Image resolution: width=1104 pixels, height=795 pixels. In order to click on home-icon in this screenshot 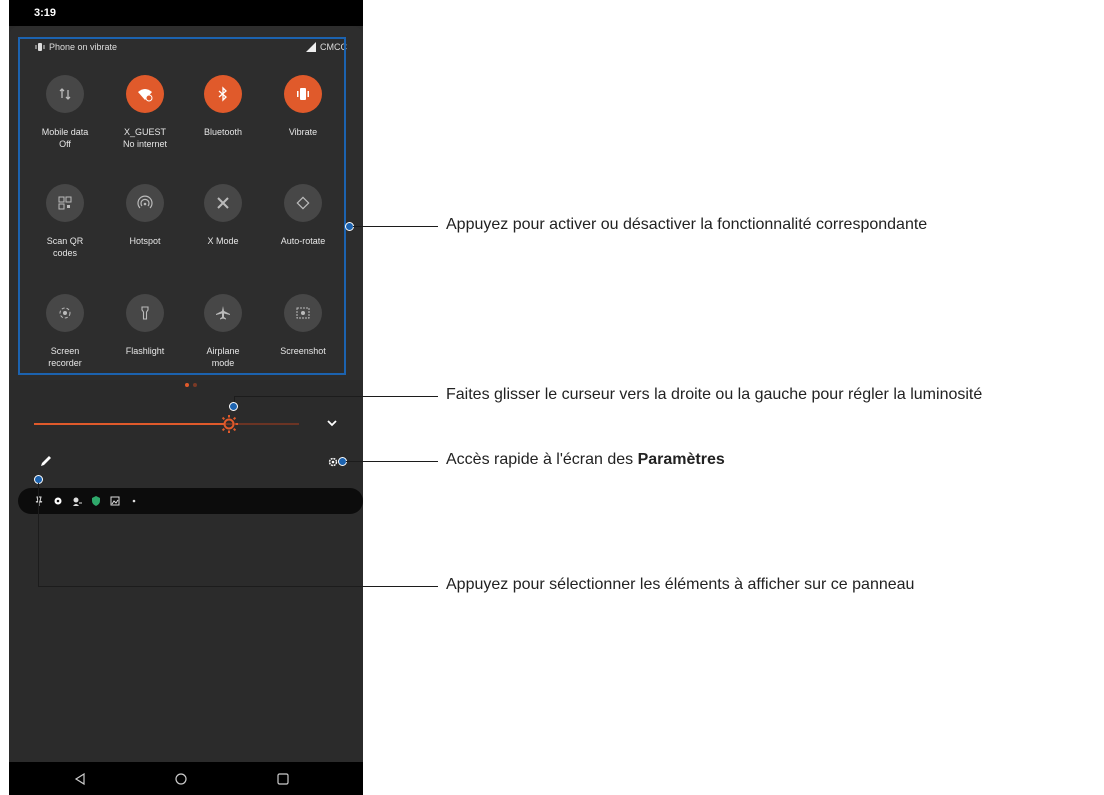, I will do `click(181, 779)`.